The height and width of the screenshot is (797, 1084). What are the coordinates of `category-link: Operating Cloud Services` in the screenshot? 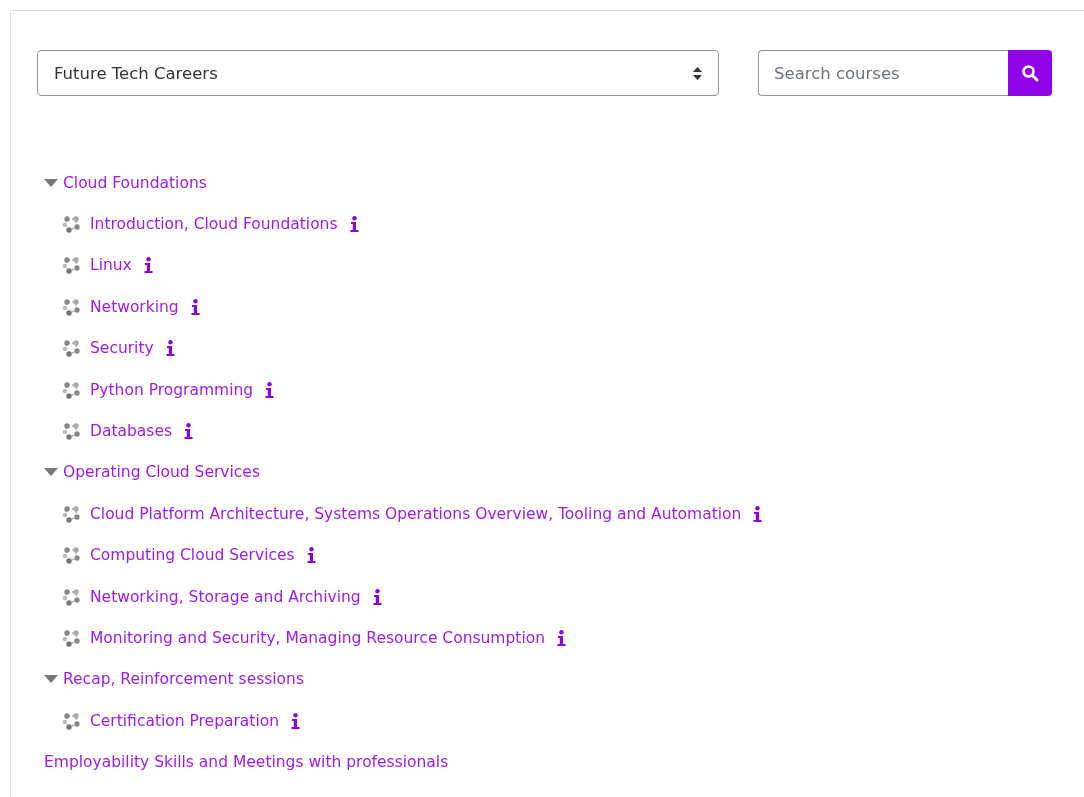 It's located at (161, 472).